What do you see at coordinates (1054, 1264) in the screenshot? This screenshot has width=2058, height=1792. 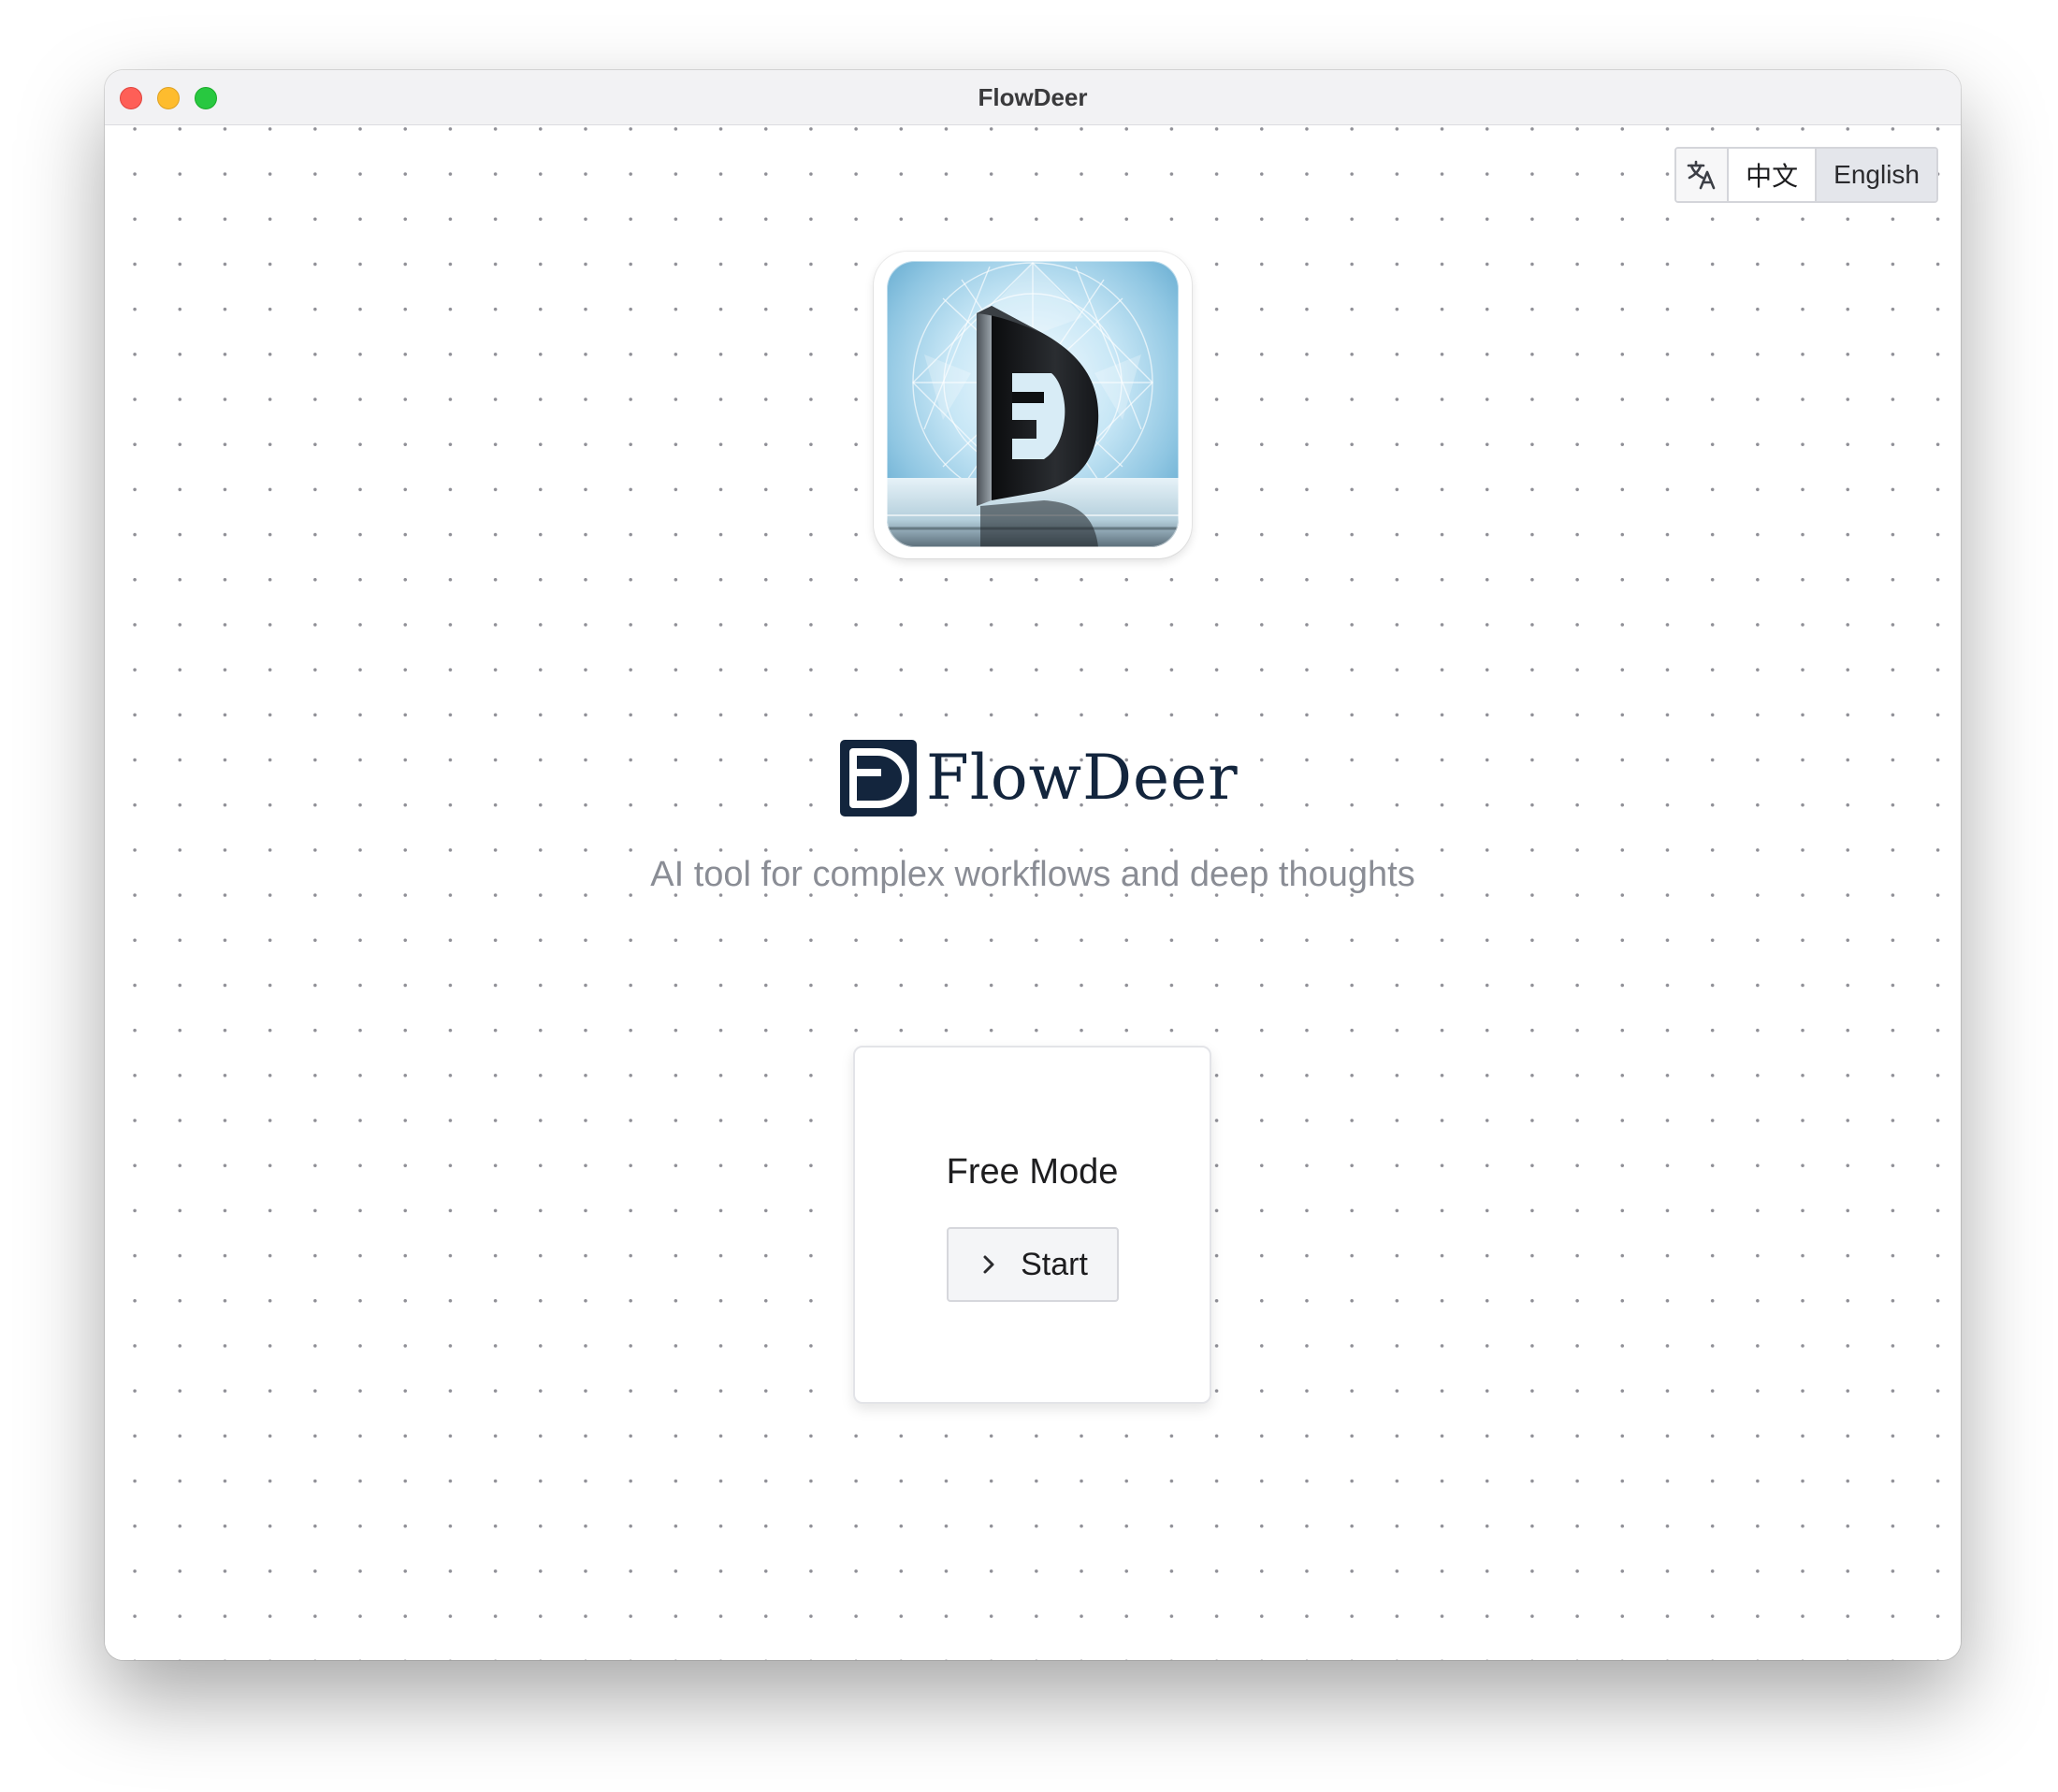 I see `start-button-label: Start` at bounding box center [1054, 1264].